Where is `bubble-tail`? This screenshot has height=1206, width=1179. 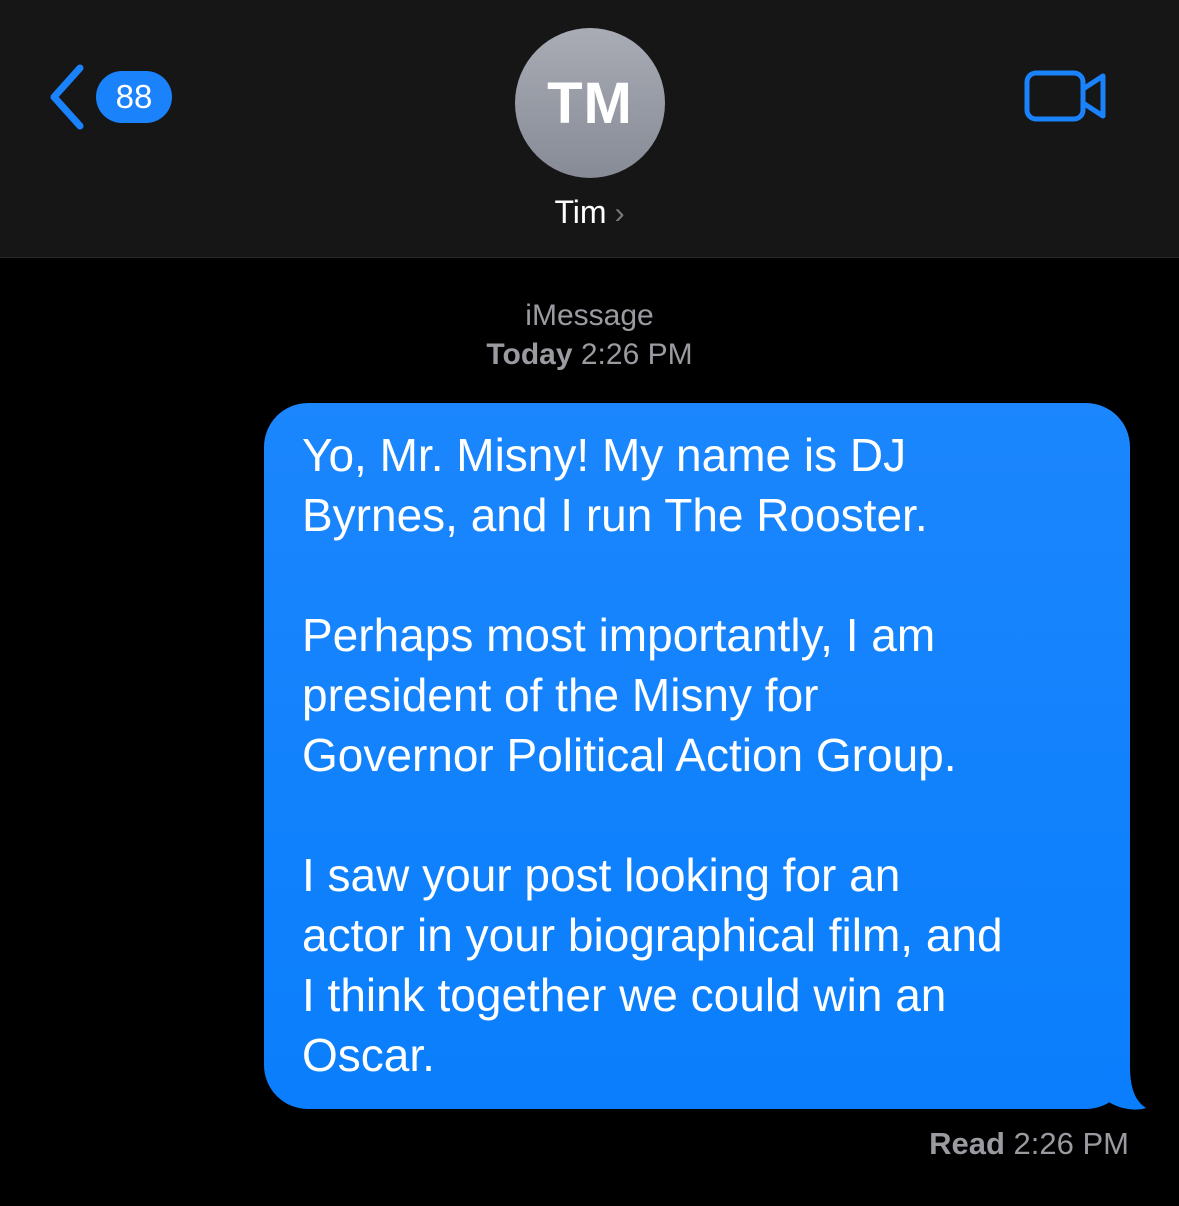 bubble-tail is located at coordinates (1120, 1088).